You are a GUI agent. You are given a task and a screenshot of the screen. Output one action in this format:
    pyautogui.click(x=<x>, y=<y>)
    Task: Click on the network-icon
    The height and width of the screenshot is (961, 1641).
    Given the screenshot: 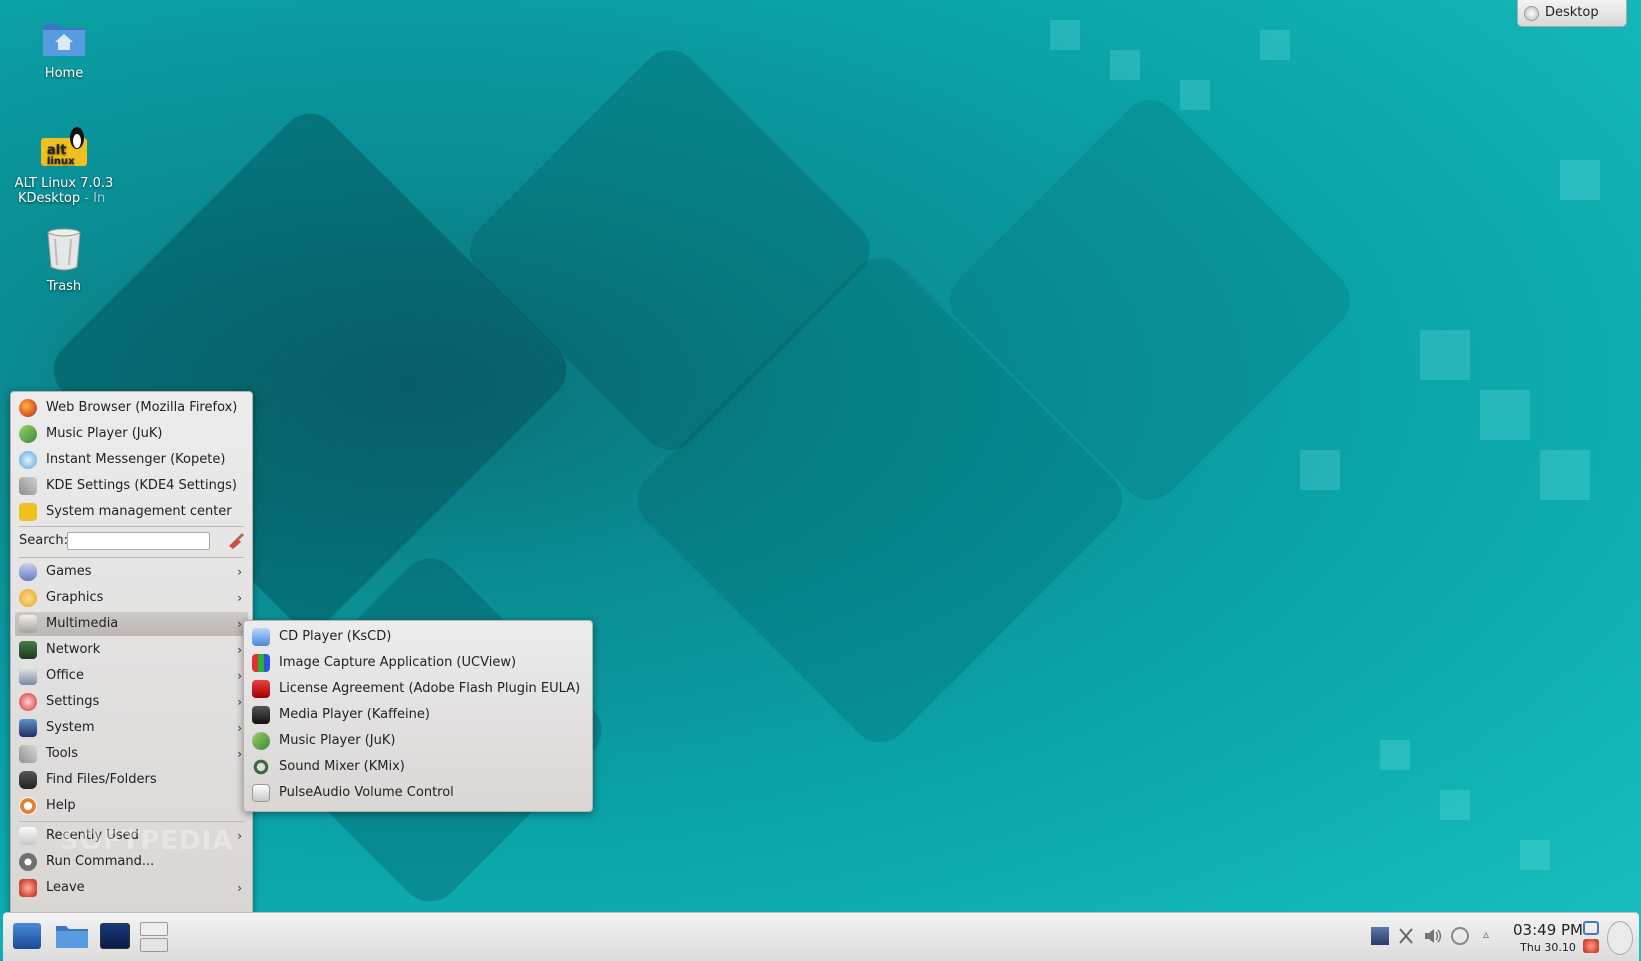 What is the action you would take?
    pyautogui.click(x=28, y=650)
    